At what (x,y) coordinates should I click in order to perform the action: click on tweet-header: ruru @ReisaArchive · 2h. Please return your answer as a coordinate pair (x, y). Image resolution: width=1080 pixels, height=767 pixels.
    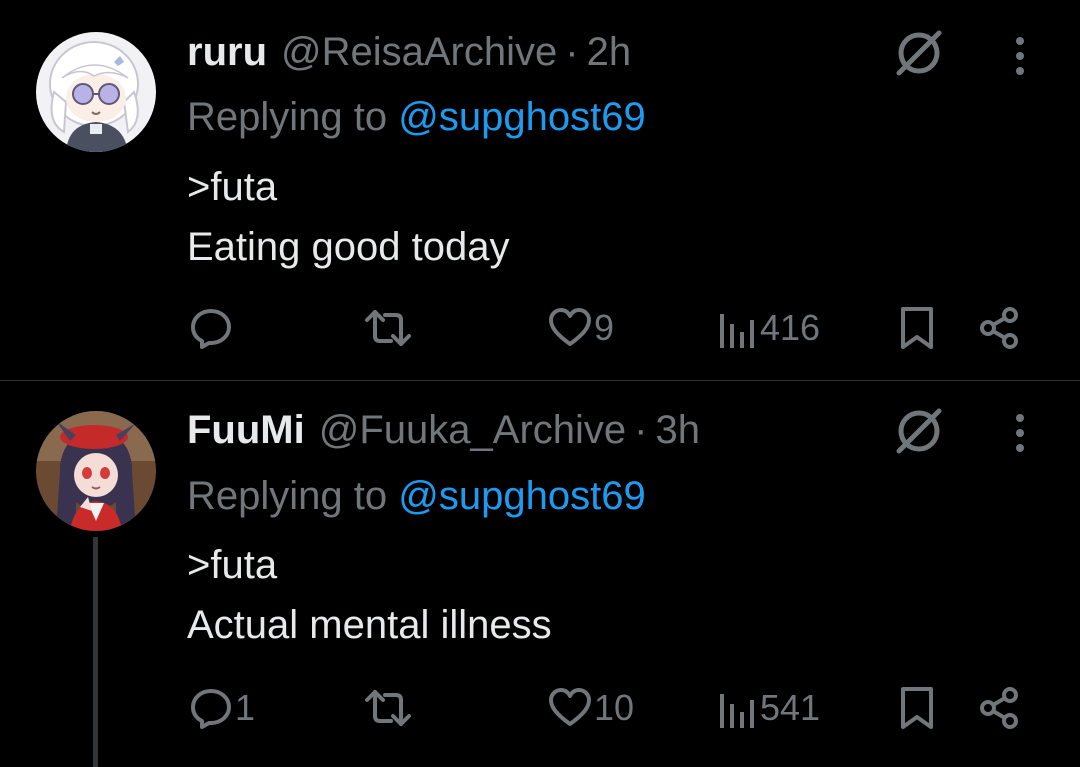
    Looking at the image, I should click on (409, 52).